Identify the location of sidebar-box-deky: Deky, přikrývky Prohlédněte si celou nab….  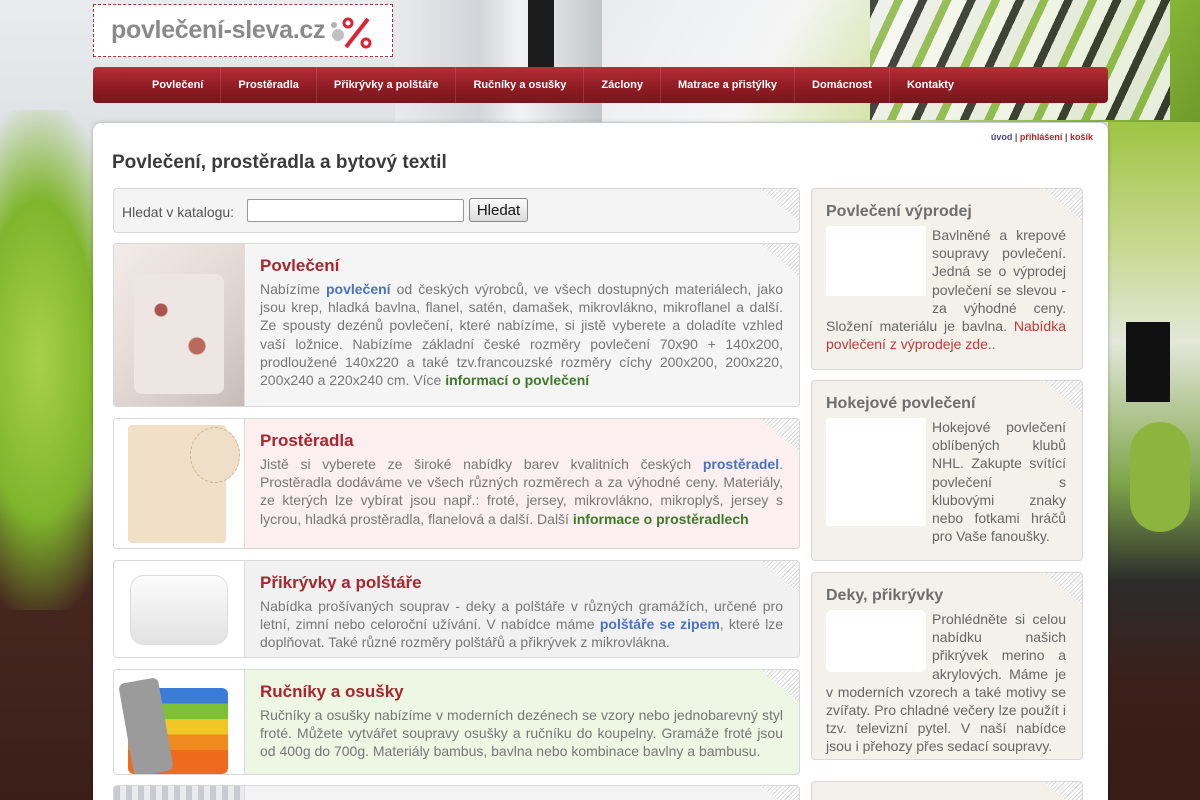
(947, 666).